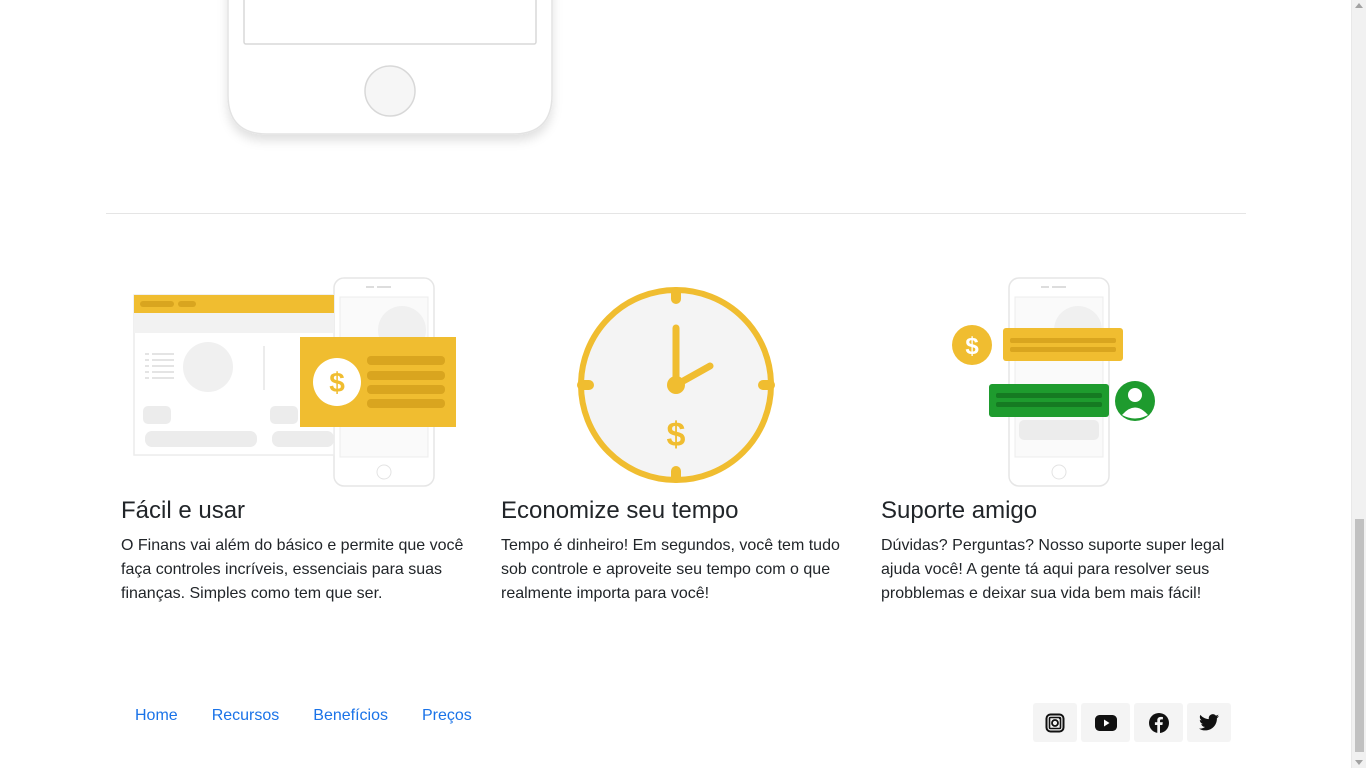 The image size is (1366, 768). I want to click on instagram-icon, so click(1055, 722).